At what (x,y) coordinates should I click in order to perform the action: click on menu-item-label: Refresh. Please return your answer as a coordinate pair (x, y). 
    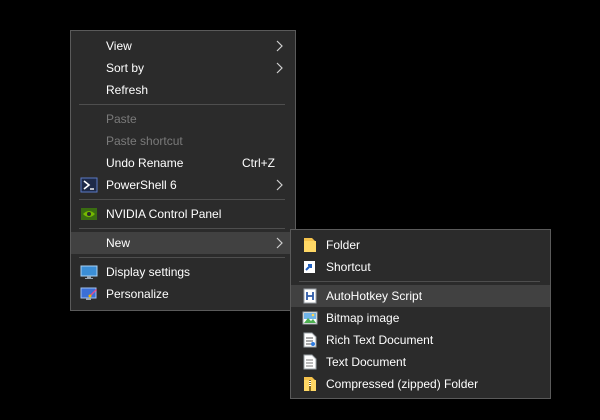
    Looking at the image, I should click on (127, 90).